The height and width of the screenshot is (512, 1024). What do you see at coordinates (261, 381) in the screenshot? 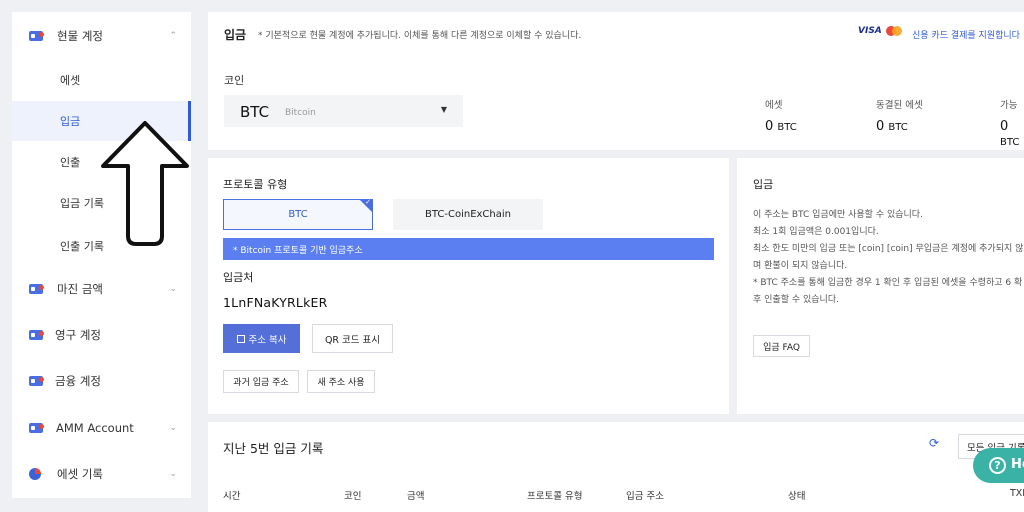
I see `past-addresses-button: 과거 입금 주소` at bounding box center [261, 381].